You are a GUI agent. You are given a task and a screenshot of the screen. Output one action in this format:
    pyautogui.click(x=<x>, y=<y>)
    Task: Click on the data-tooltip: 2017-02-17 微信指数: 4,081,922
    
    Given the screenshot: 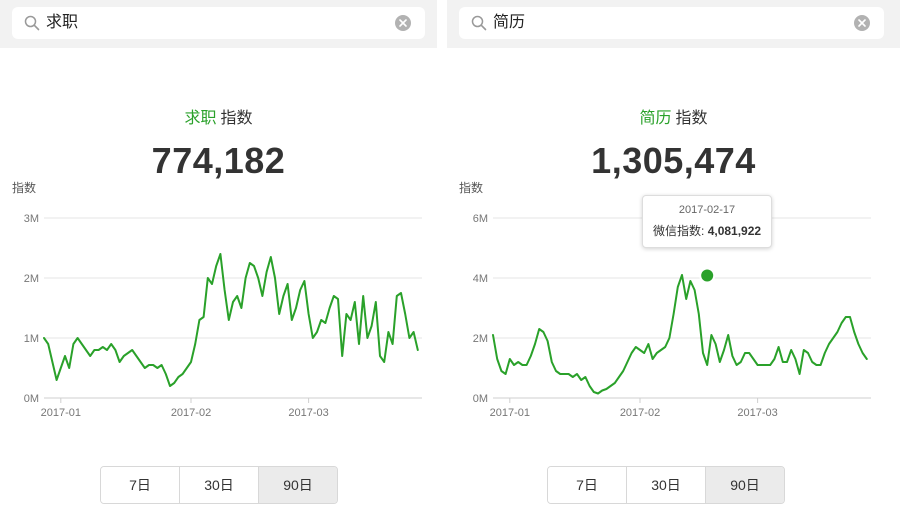 What is the action you would take?
    pyautogui.click(x=707, y=221)
    